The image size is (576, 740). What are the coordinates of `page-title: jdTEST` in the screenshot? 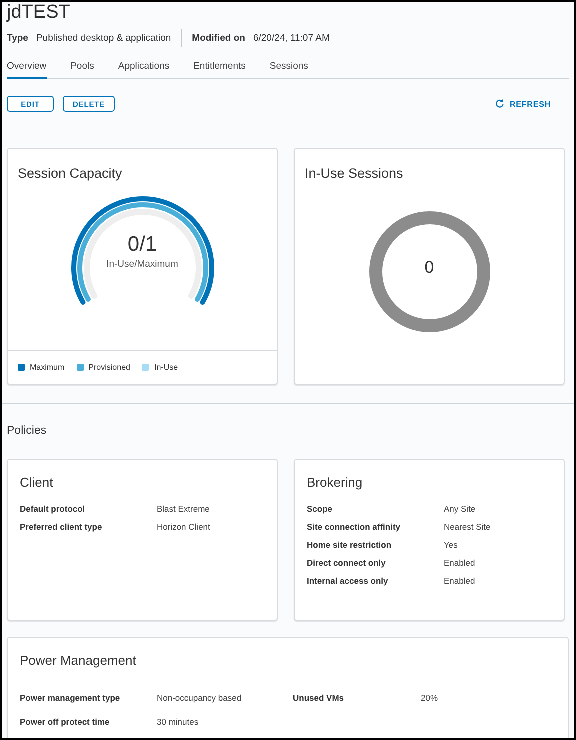 It's located at (39, 13).